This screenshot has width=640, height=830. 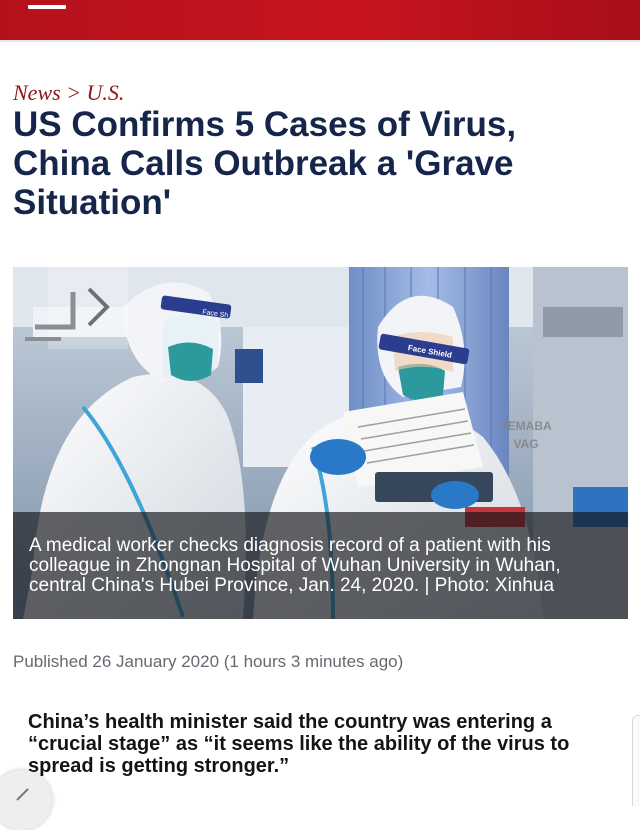 I want to click on pencil-icon, so click(x=22, y=794).